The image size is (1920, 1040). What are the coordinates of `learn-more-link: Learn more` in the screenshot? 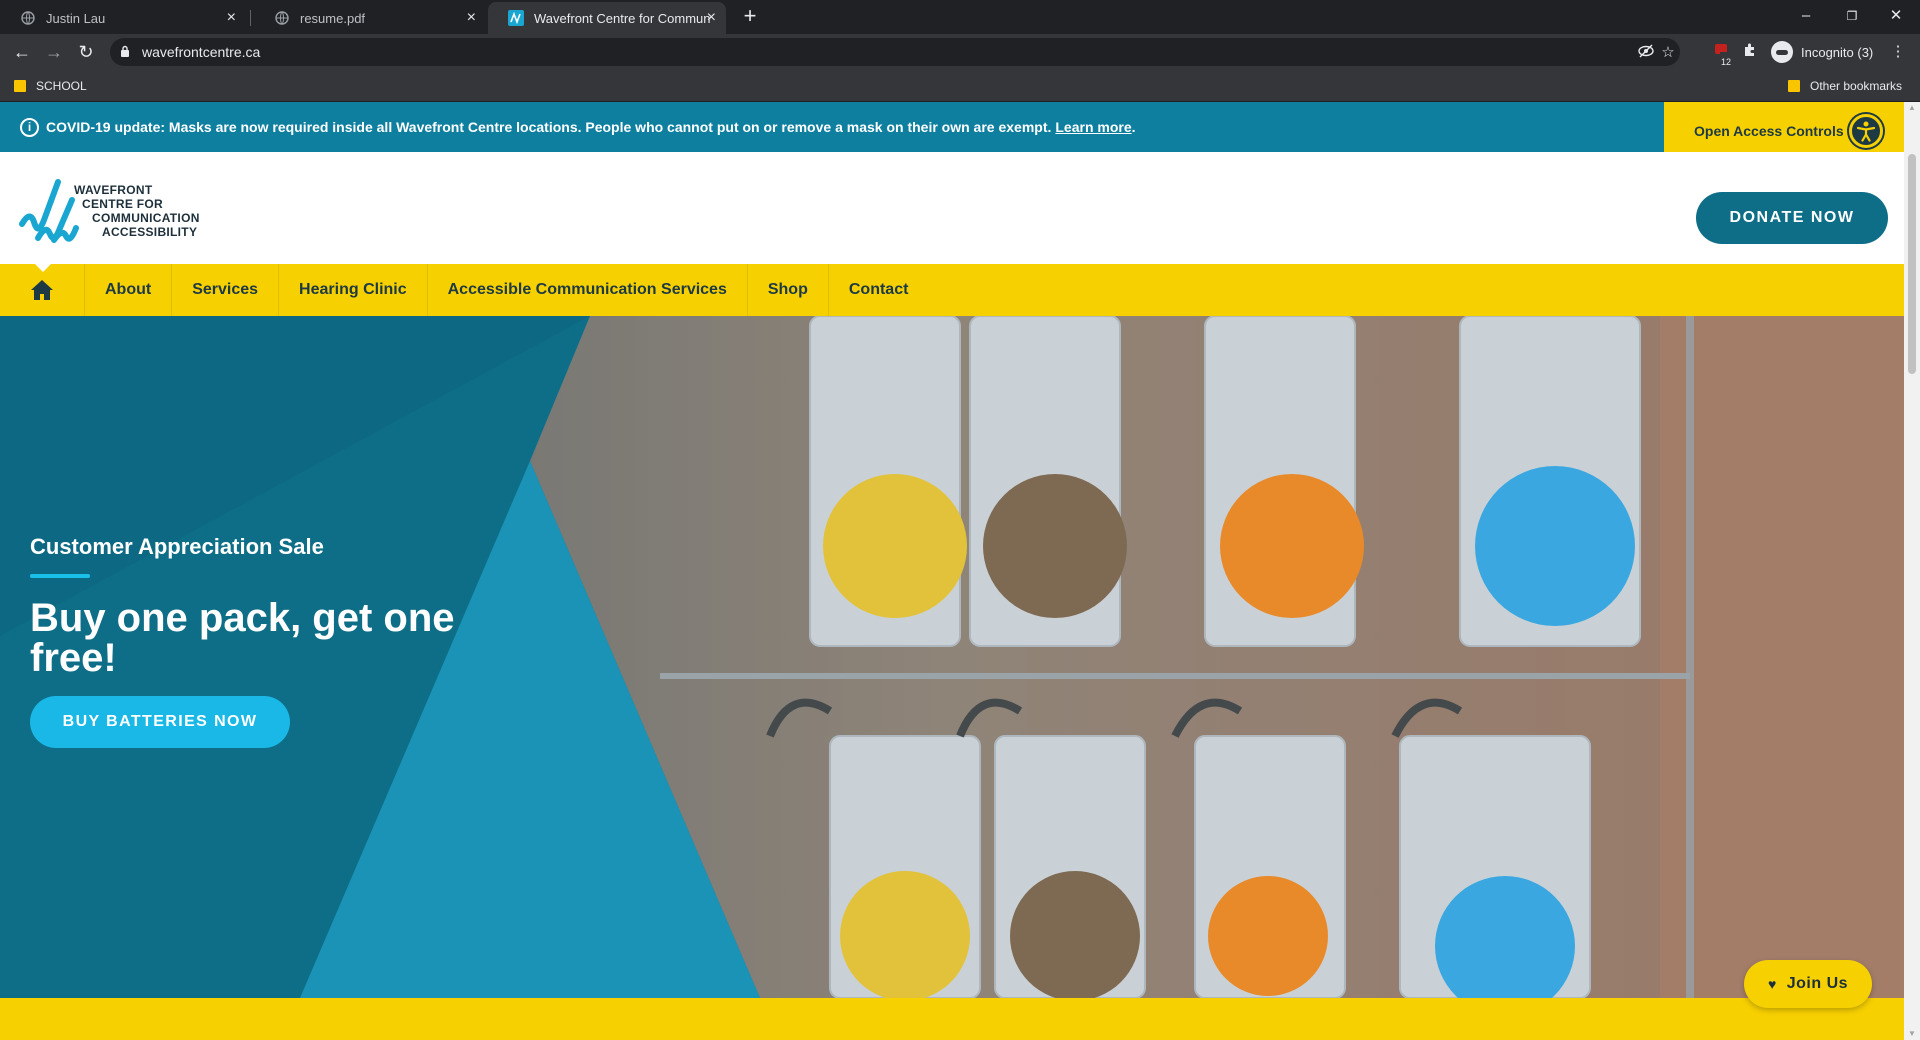 It's located at (1093, 127).